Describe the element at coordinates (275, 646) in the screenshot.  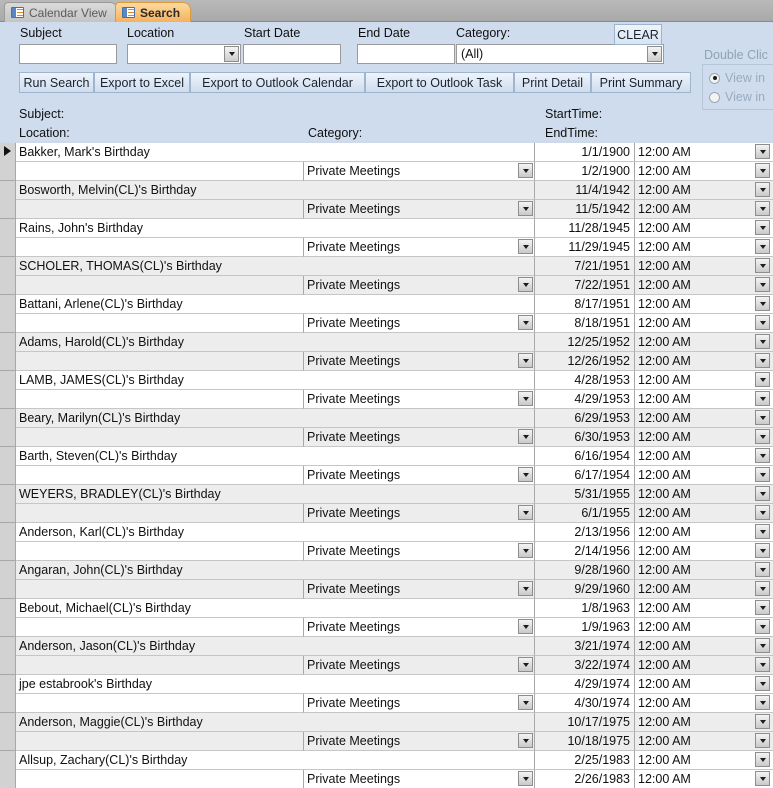
I see `cell-subject: Anderson, Jason(CL)'s Birthday` at that location.